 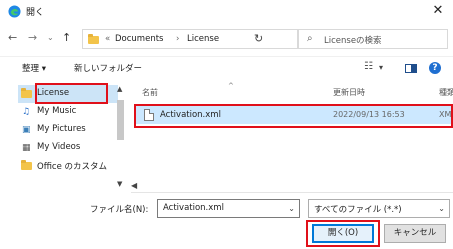 I want to click on close-button: ✕, so click(x=438, y=12).